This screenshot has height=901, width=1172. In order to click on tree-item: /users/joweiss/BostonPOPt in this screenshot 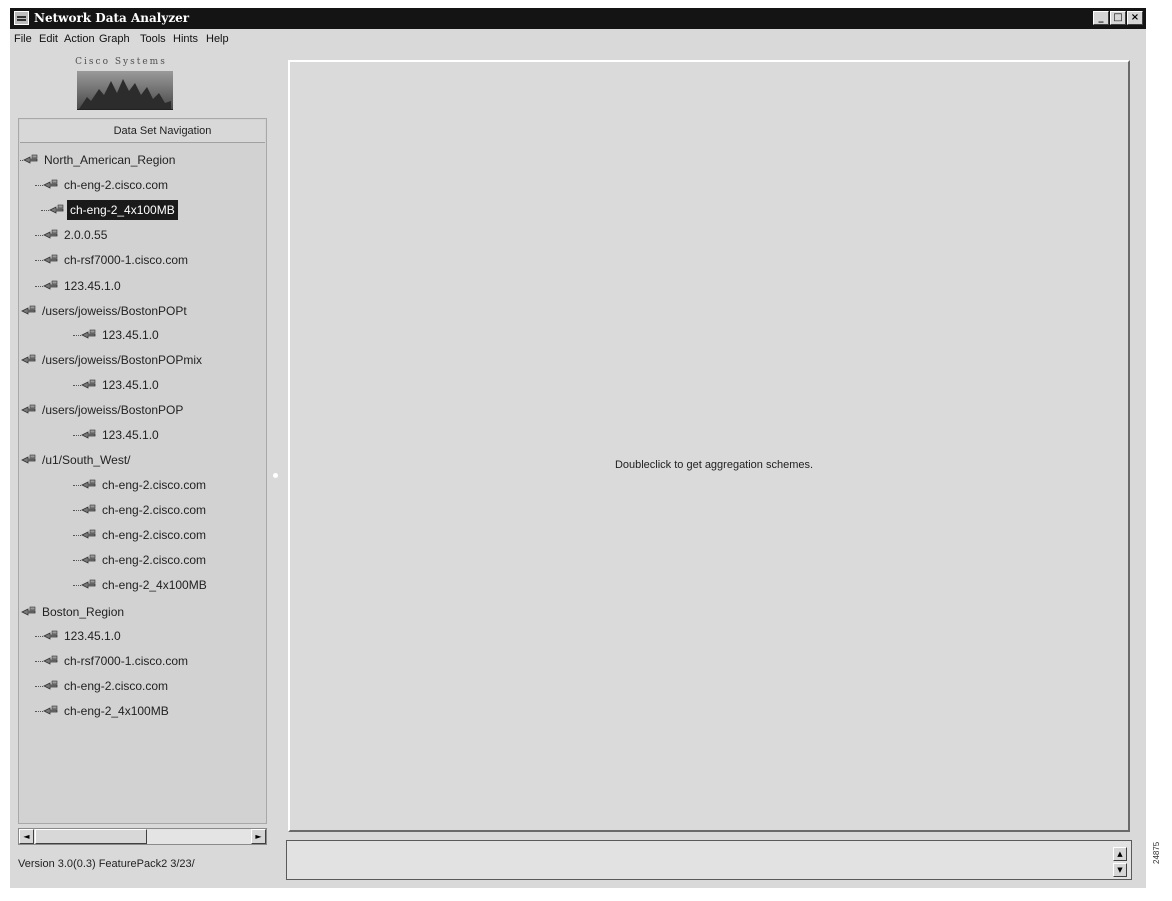, I will do `click(141, 311)`.